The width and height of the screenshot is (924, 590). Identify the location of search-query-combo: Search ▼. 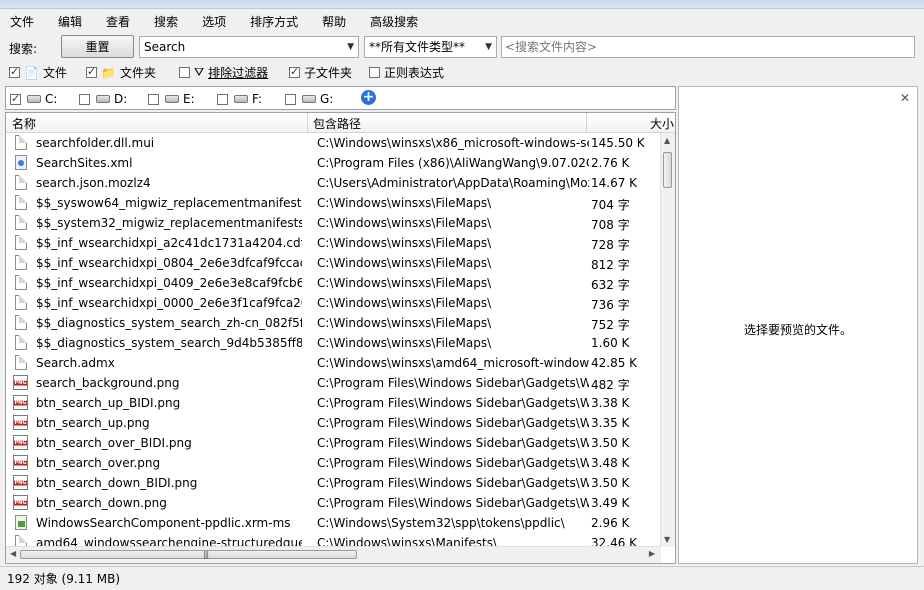
(249, 47).